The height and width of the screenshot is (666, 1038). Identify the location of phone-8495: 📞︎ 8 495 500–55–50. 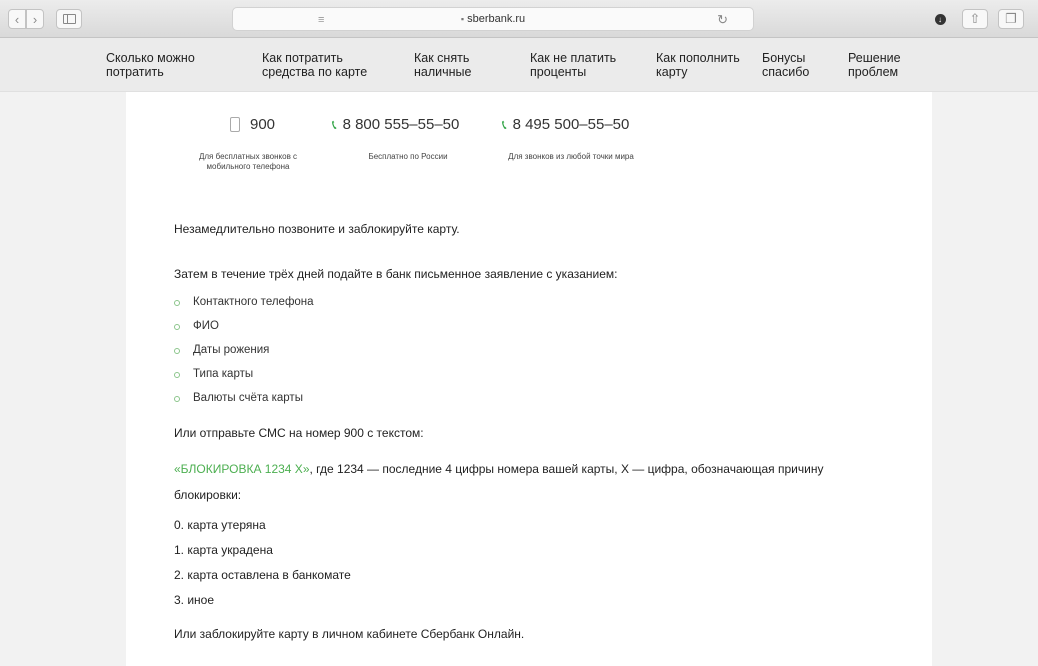
(565, 124).